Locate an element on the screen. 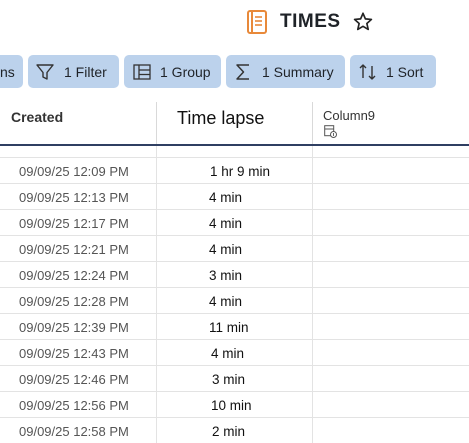 The width and height of the screenshot is (469, 443). created-cell: 09/09/25 12:17 PM is located at coordinates (78, 223).